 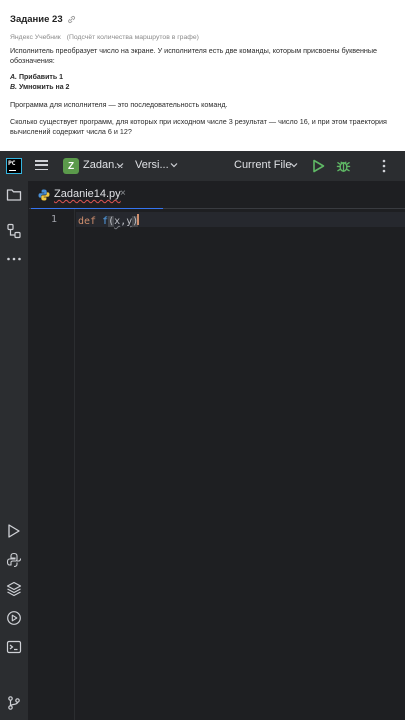 What do you see at coordinates (35, 37) in the screenshot?
I see `source-name: Яндекс Учебник` at bounding box center [35, 37].